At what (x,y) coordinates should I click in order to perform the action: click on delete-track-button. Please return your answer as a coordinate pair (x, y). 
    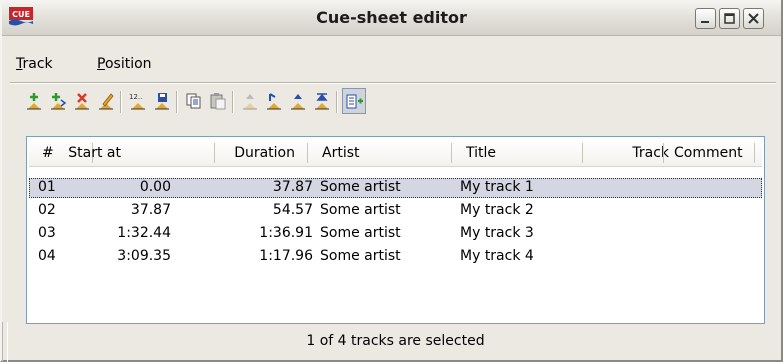
    Looking at the image, I should click on (82, 101).